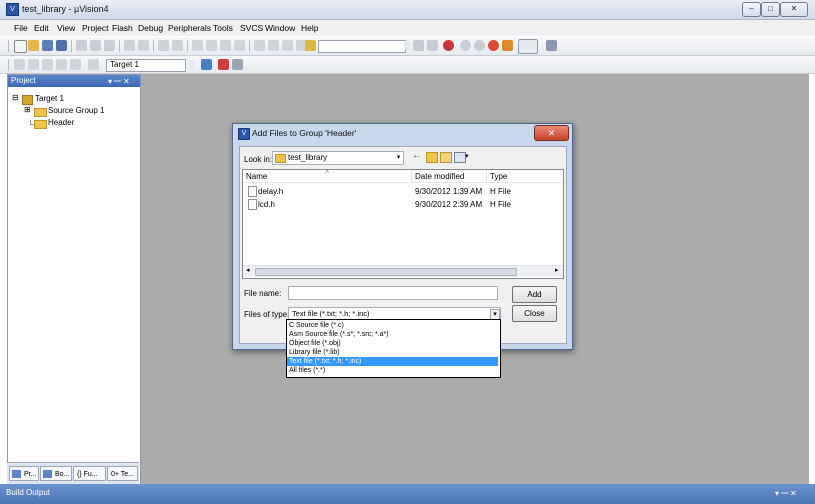 This screenshot has height=504, width=815. I want to click on bookmark-next-icon, so click(225, 45).